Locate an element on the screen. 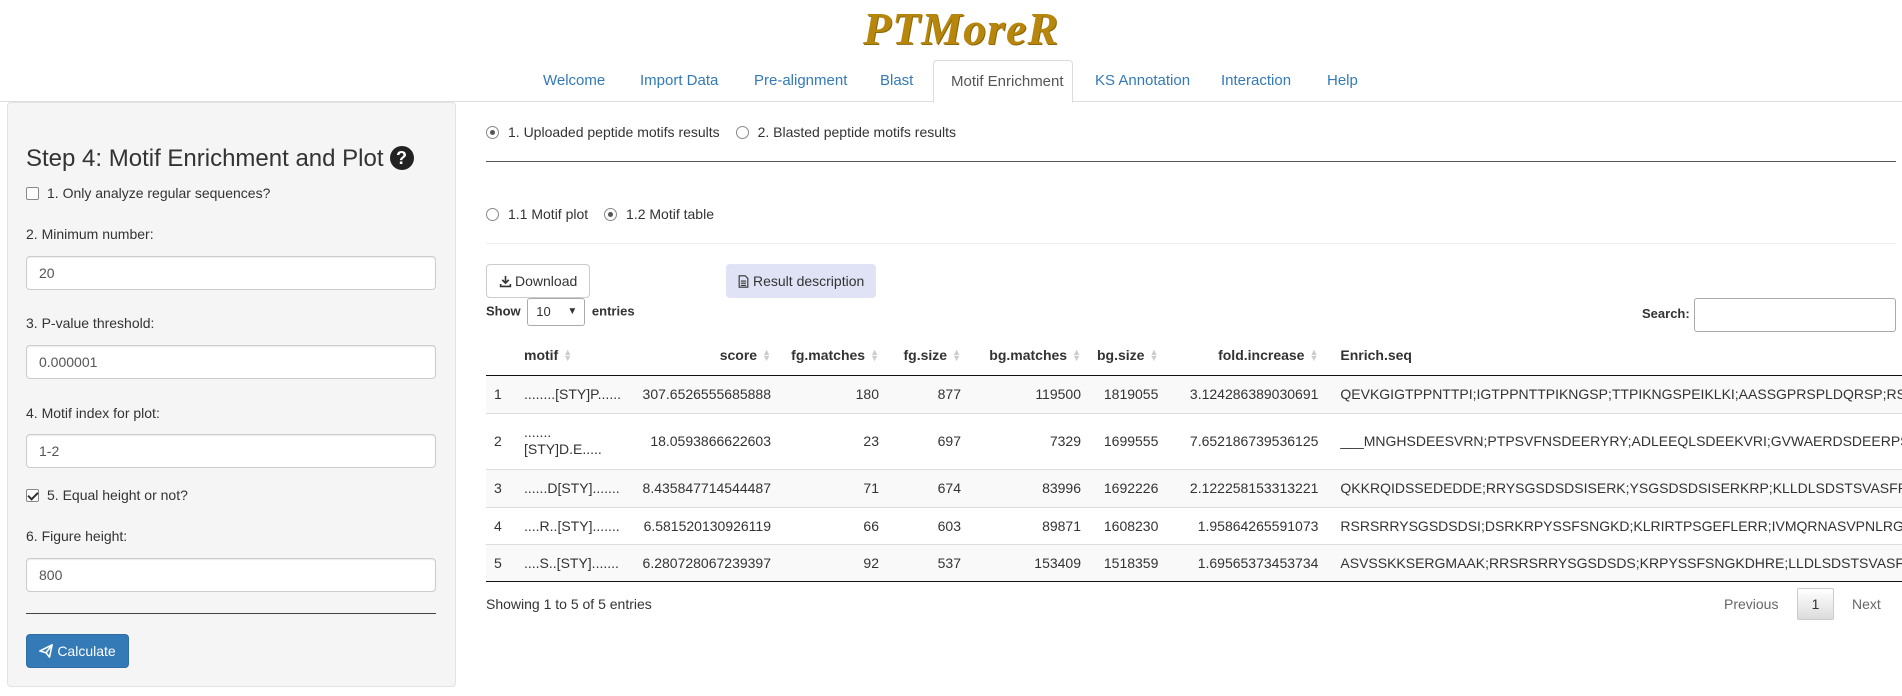 This screenshot has width=1902, height=696. equal-height-checkbox is located at coordinates (32, 495).